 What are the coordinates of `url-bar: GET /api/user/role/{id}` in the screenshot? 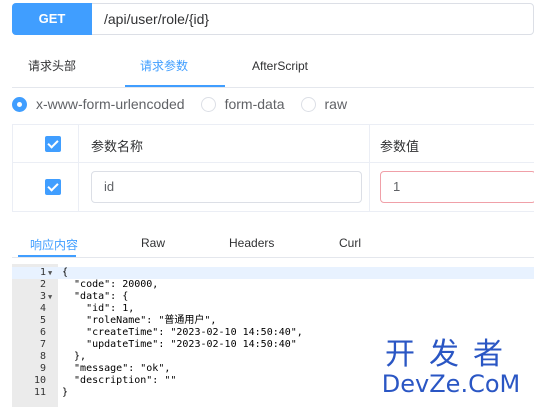 It's located at (273, 18).